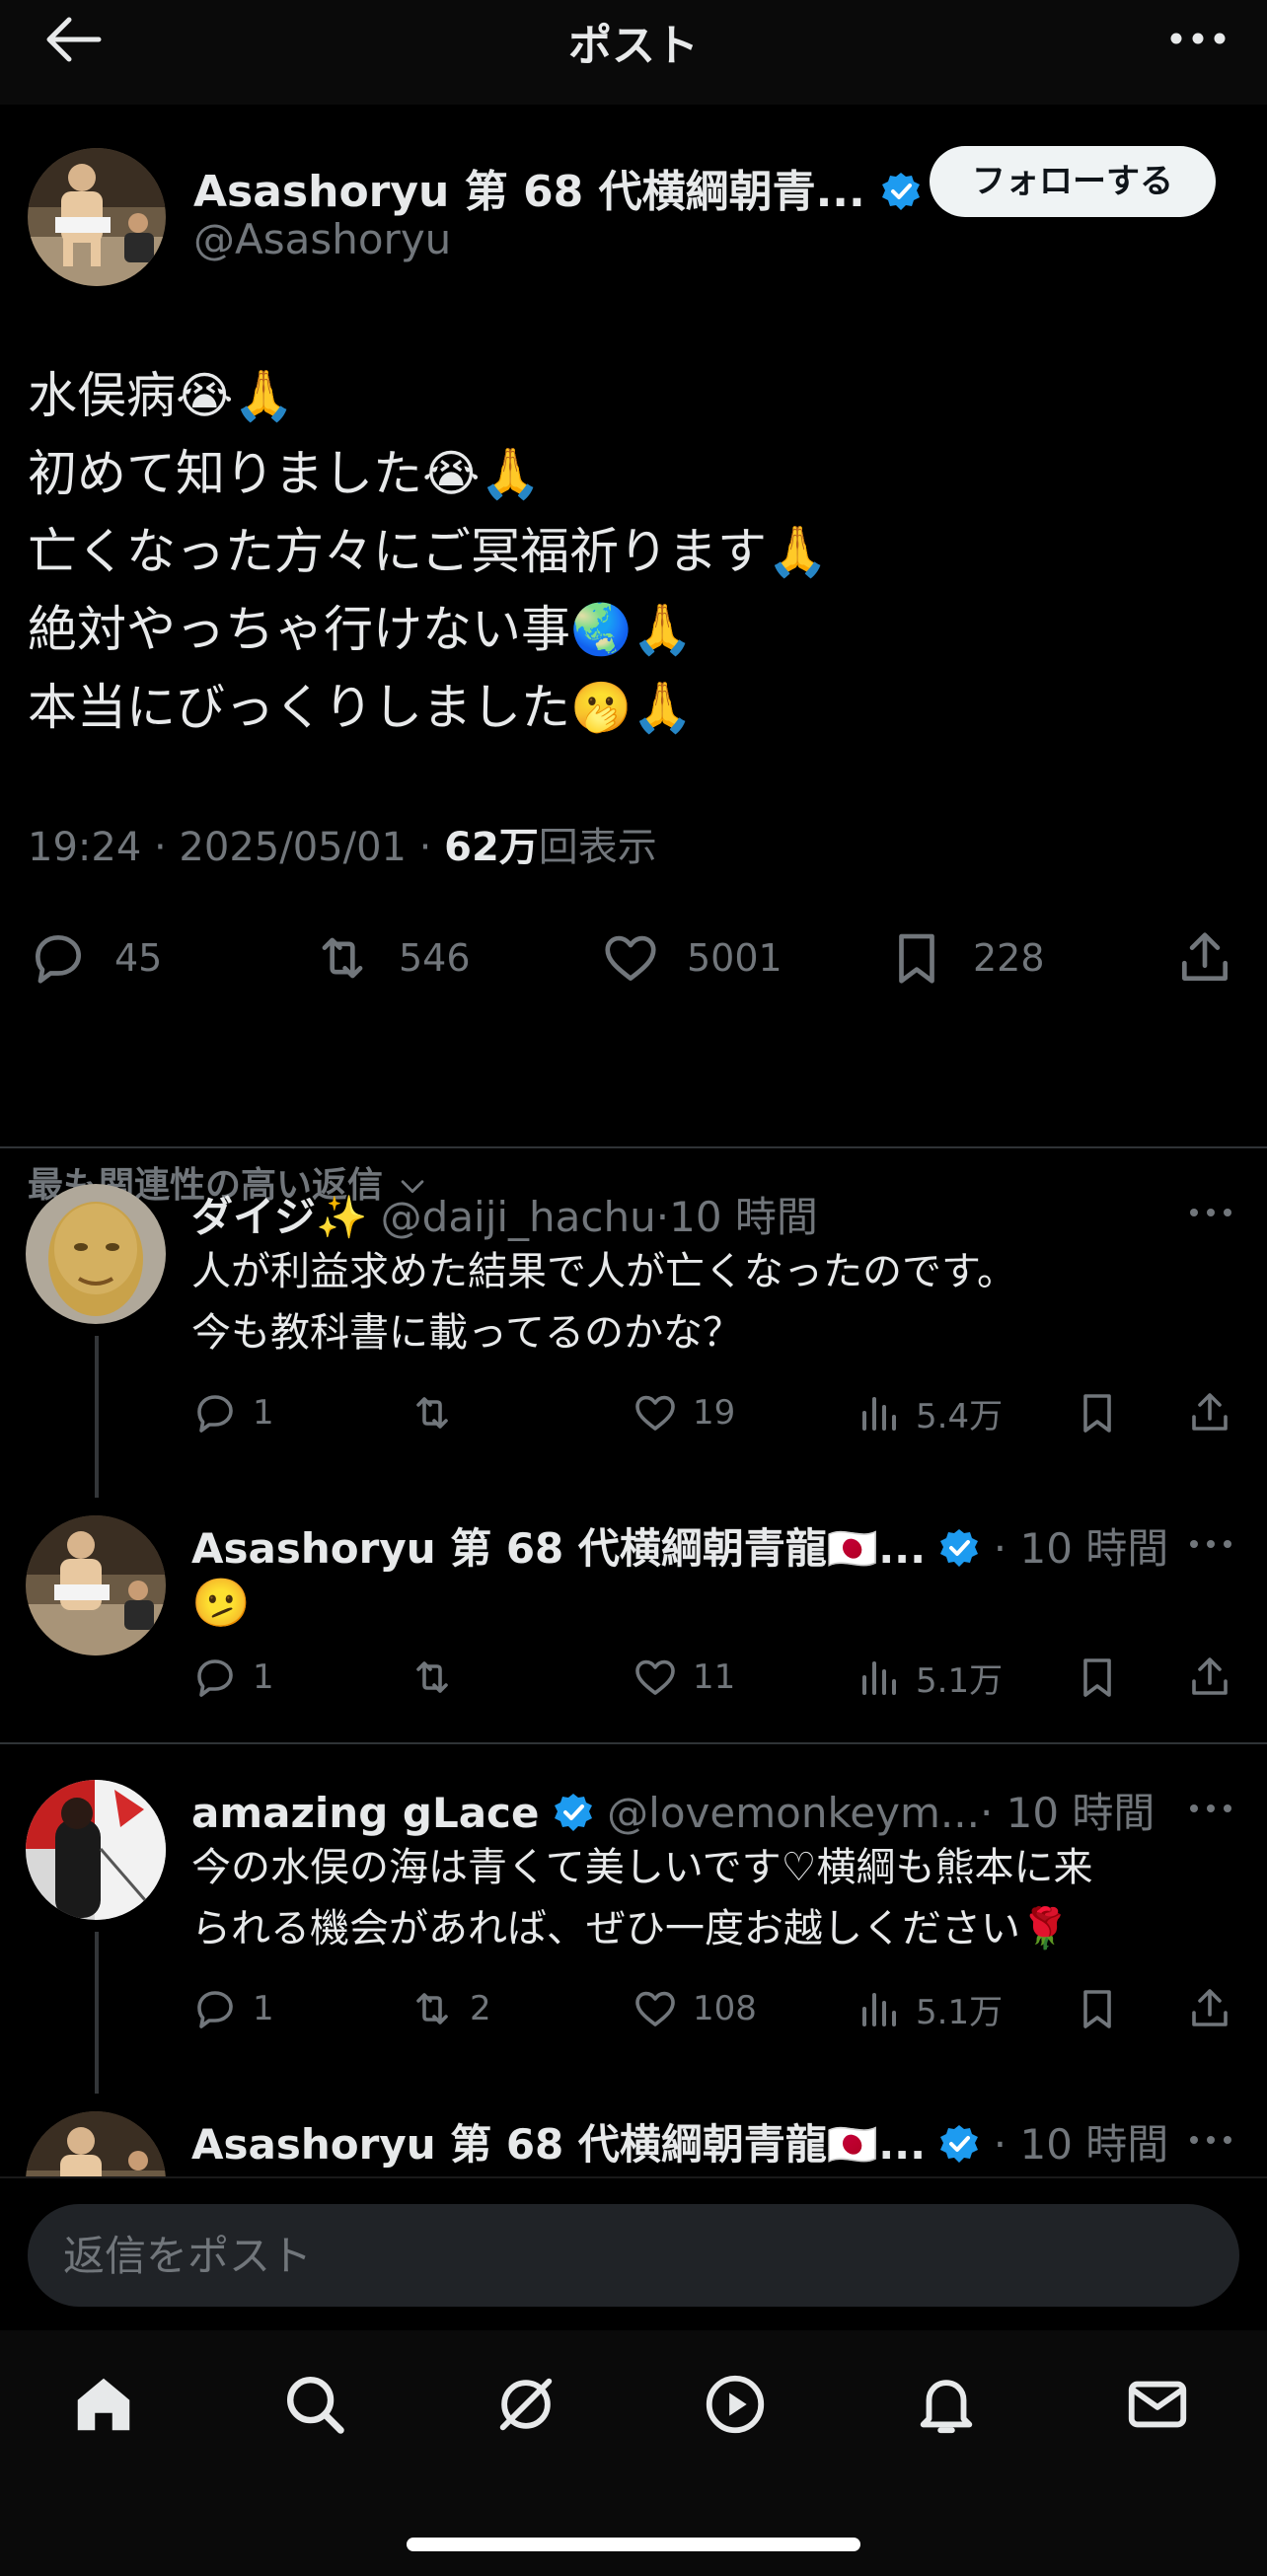  Describe the element at coordinates (633, 2255) in the screenshot. I see `reply-input` at that location.